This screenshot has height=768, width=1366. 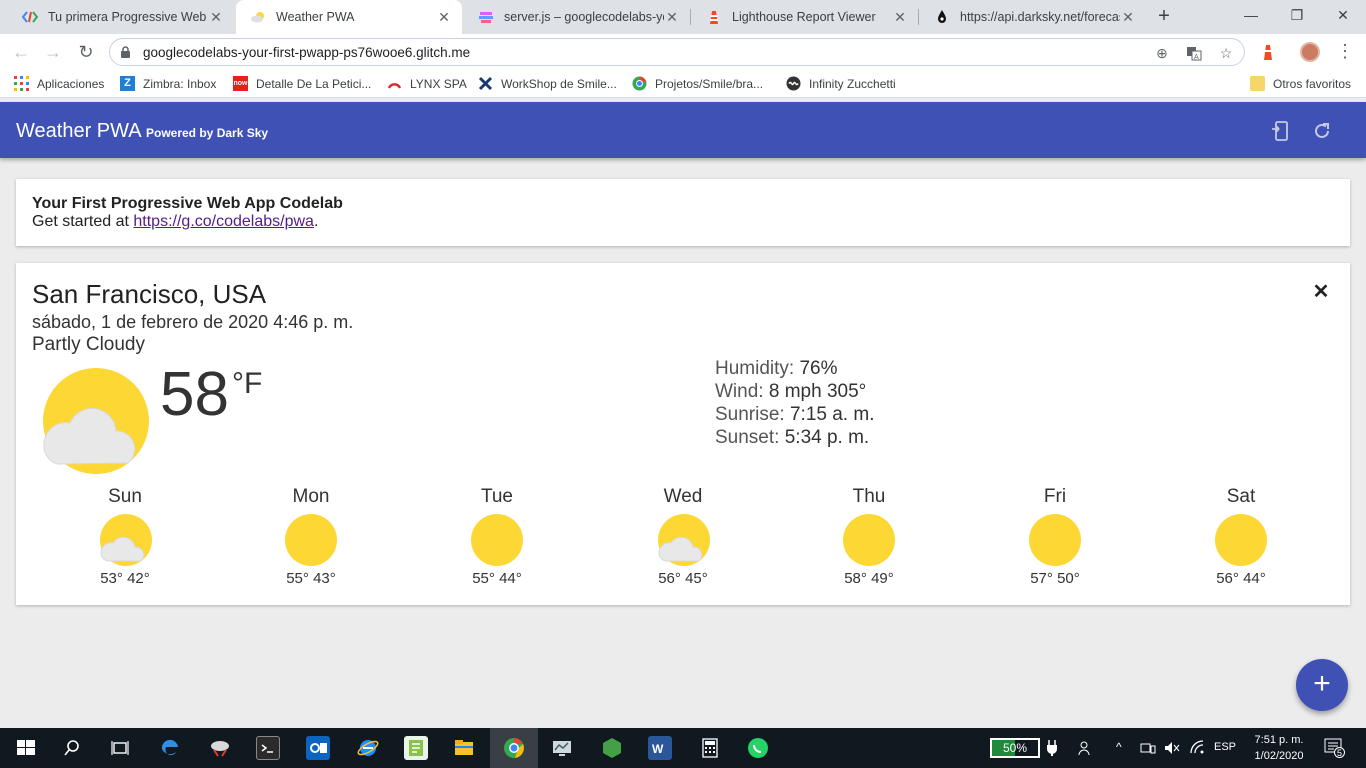 What do you see at coordinates (121, 17) in the screenshot?
I see `tab-codelab: Tu primera Progressive Web App ✕` at bounding box center [121, 17].